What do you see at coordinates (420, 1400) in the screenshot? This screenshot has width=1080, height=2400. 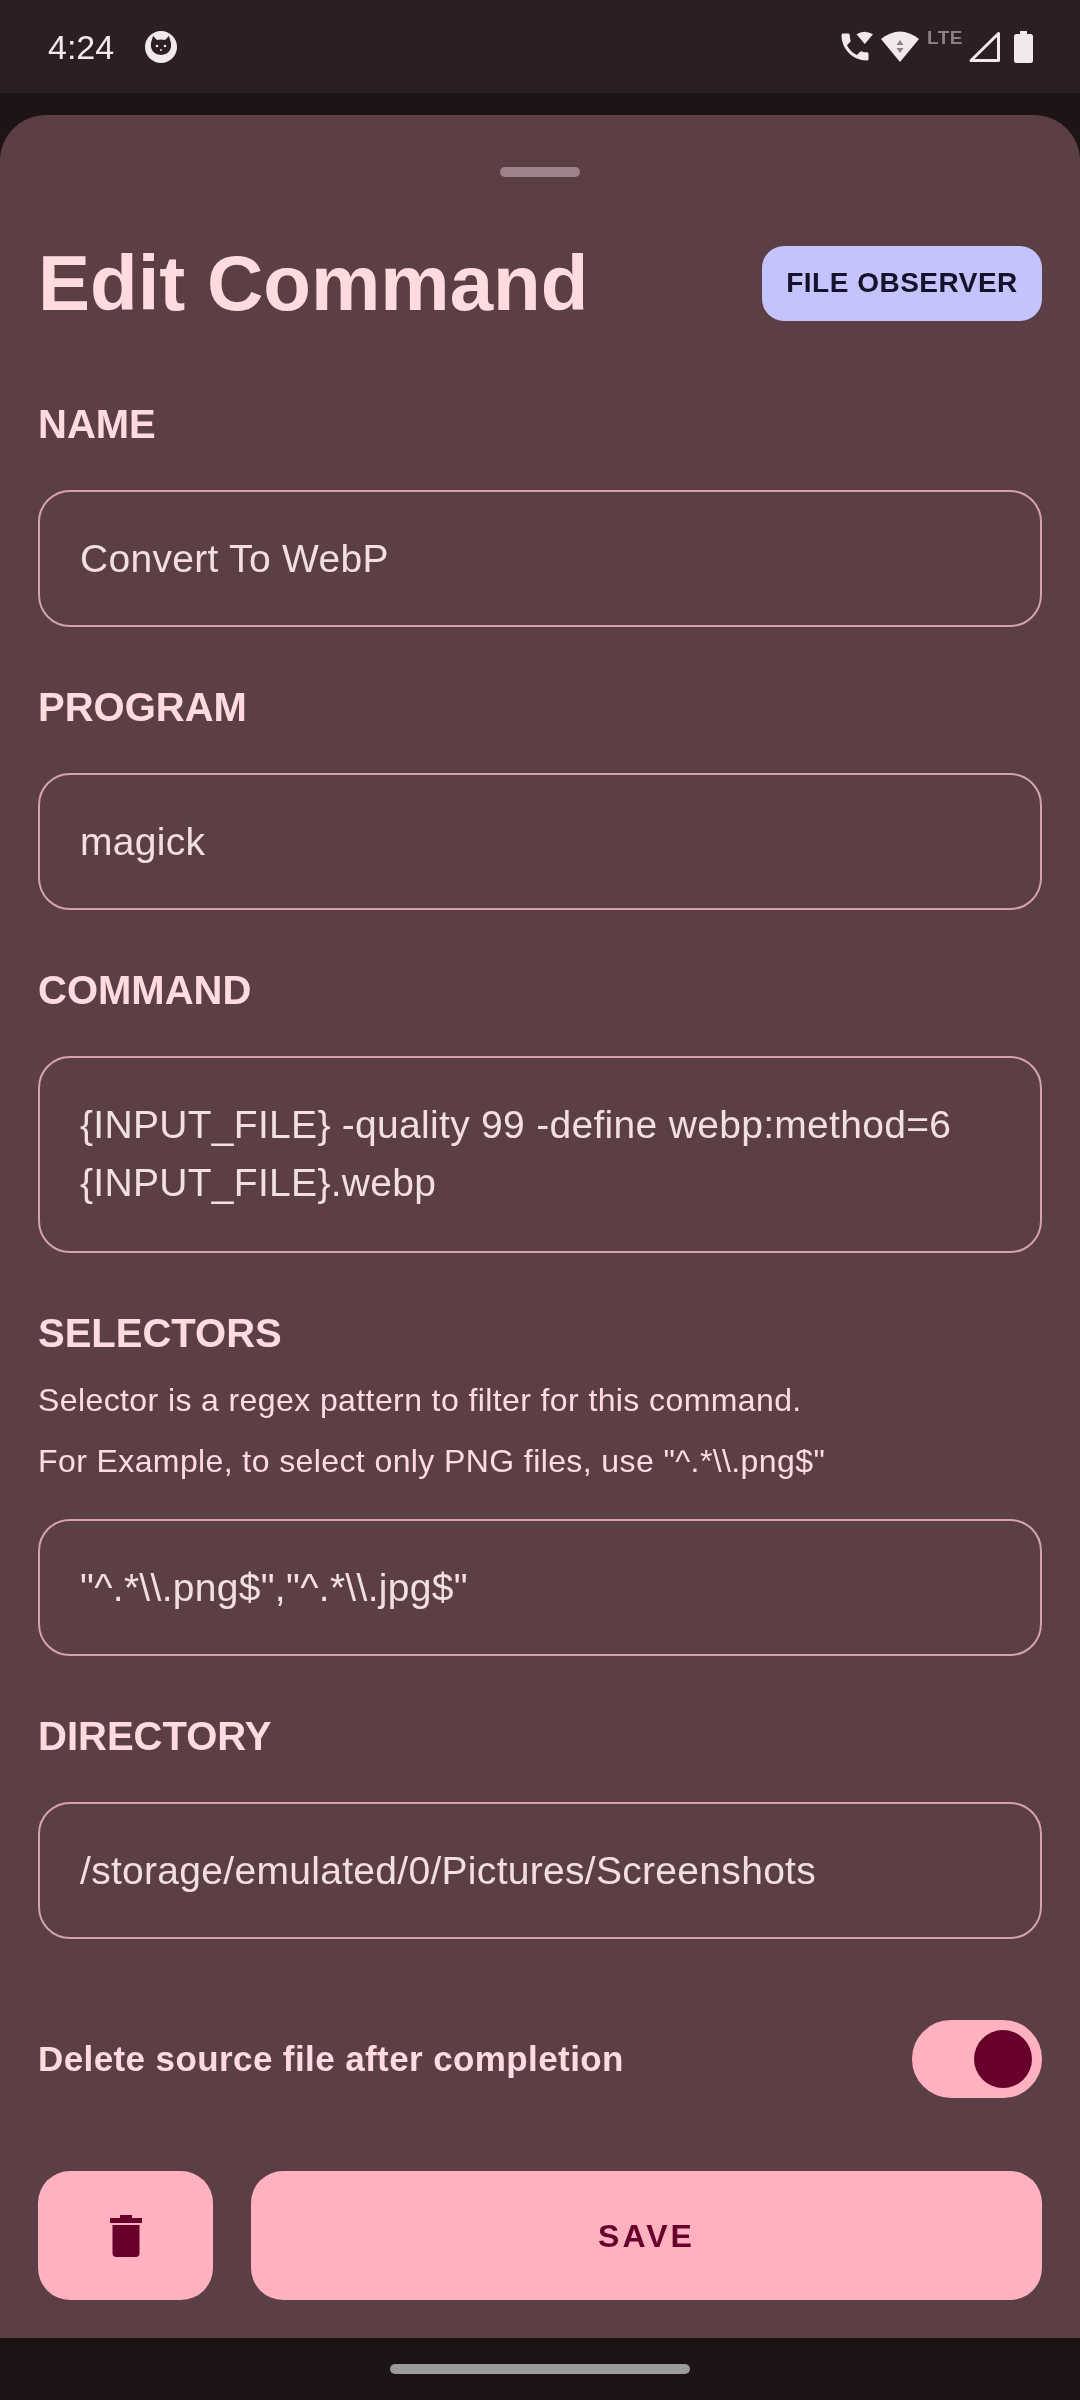 I see `help-text: Selector is a regex pattern to filter for this command.` at bounding box center [420, 1400].